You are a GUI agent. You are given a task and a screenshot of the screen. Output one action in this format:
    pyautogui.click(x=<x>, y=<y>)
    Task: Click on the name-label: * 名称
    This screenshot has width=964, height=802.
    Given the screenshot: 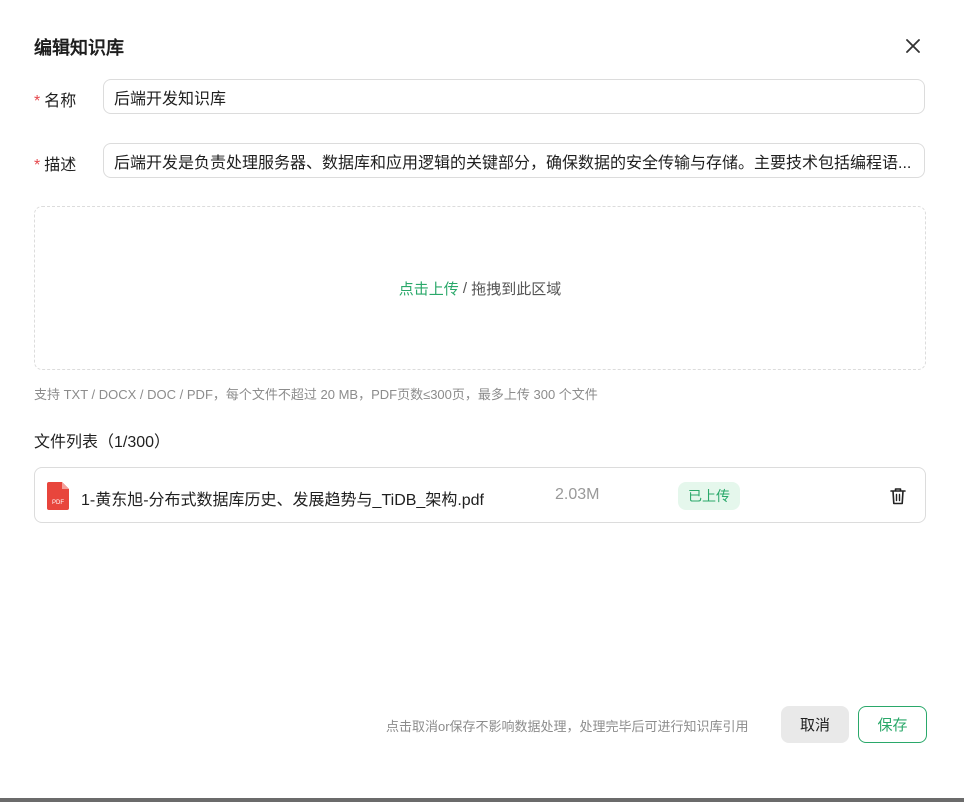 What is the action you would take?
    pyautogui.click(x=55, y=99)
    